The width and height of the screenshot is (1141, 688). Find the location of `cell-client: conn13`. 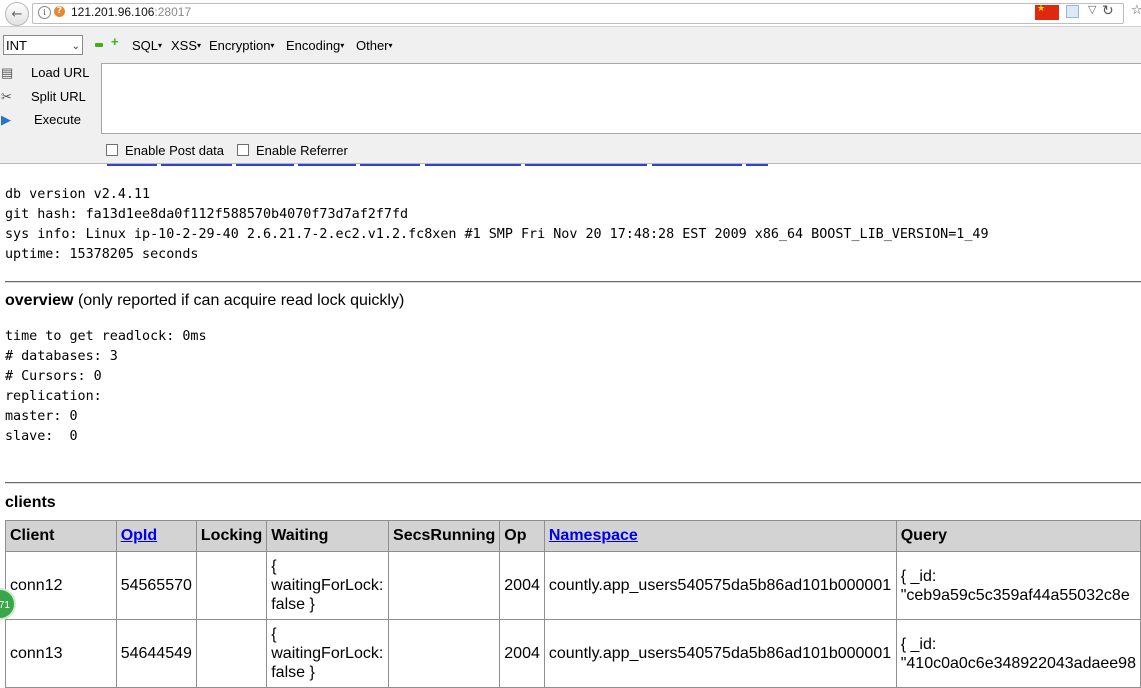

cell-client: conn13 is located at coordinates (61, 653).